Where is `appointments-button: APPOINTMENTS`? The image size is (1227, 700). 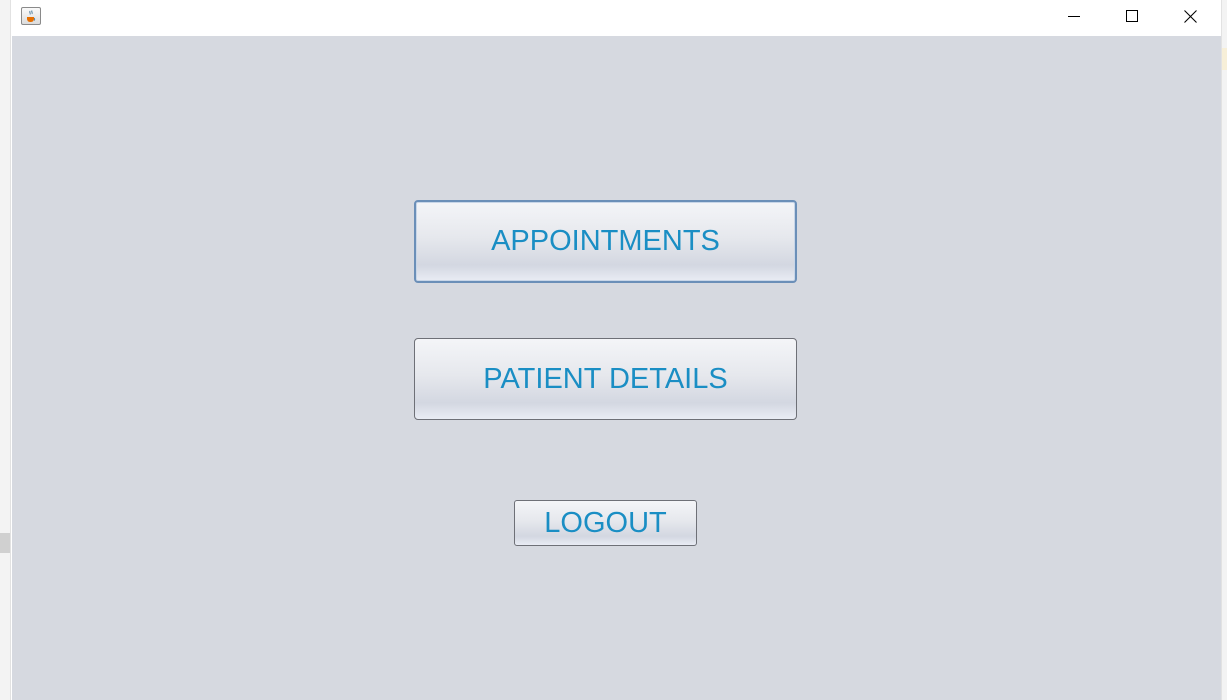 appointments-button: APPOINTMENTS is located at coordinates (605, 241).